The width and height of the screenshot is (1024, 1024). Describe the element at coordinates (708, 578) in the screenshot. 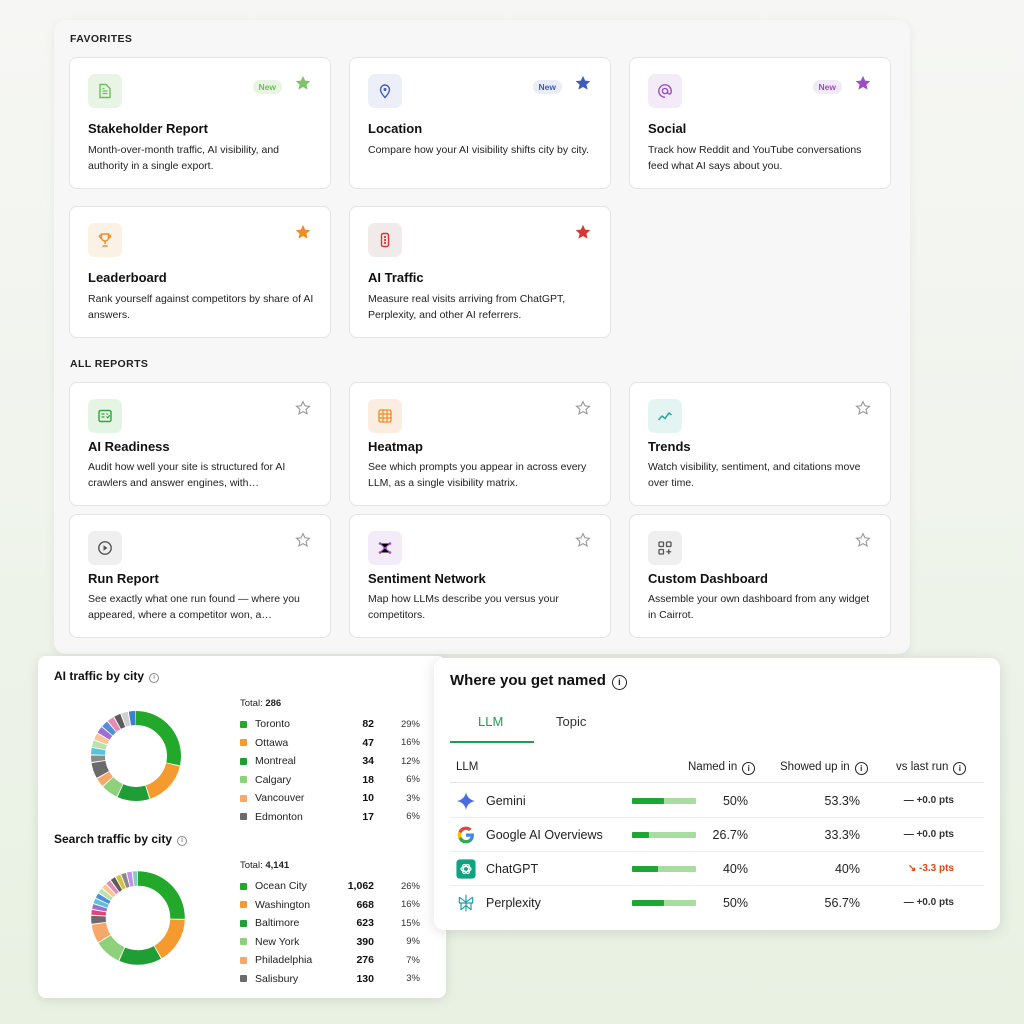

I see `card-title: Custom Dashboard` at that location.